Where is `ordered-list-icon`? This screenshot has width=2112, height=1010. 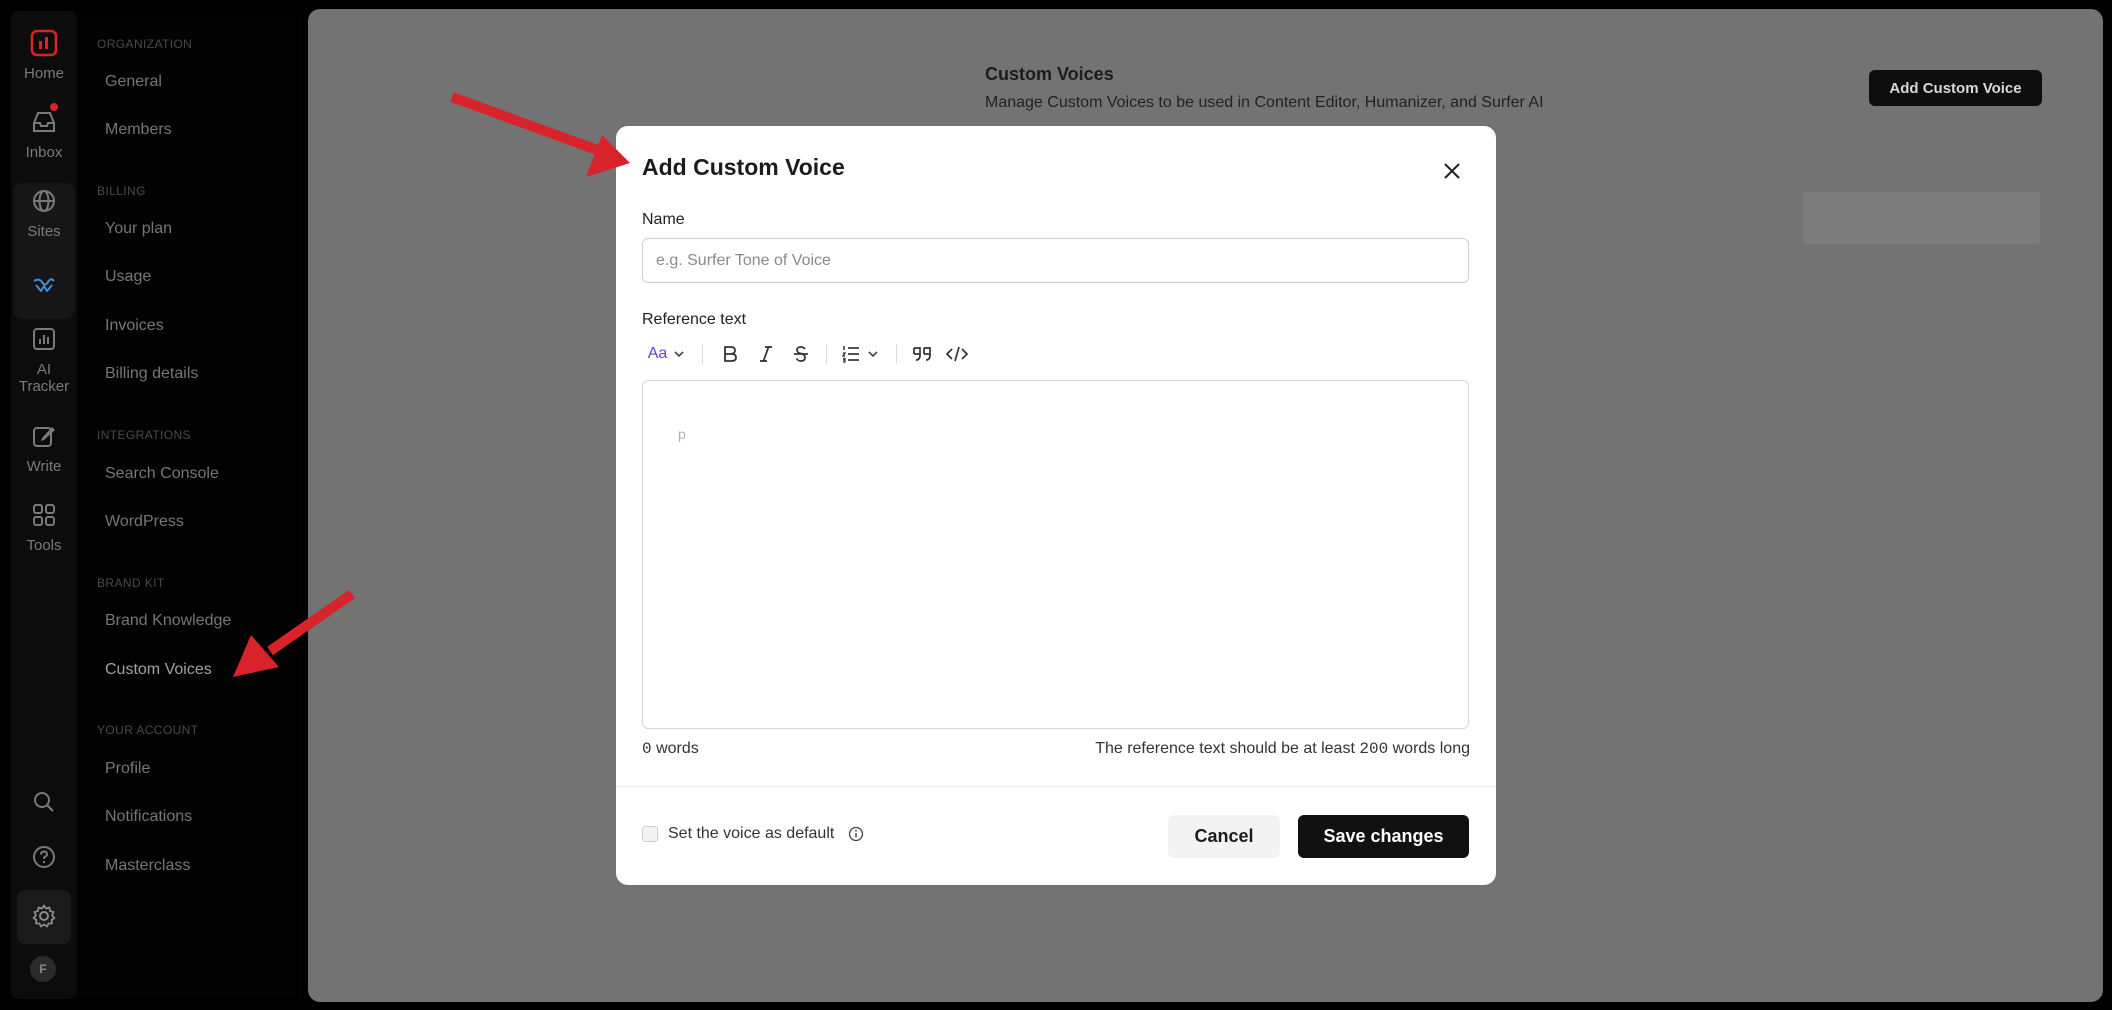
ordered-list-icon is located at coordinates (850, 354).